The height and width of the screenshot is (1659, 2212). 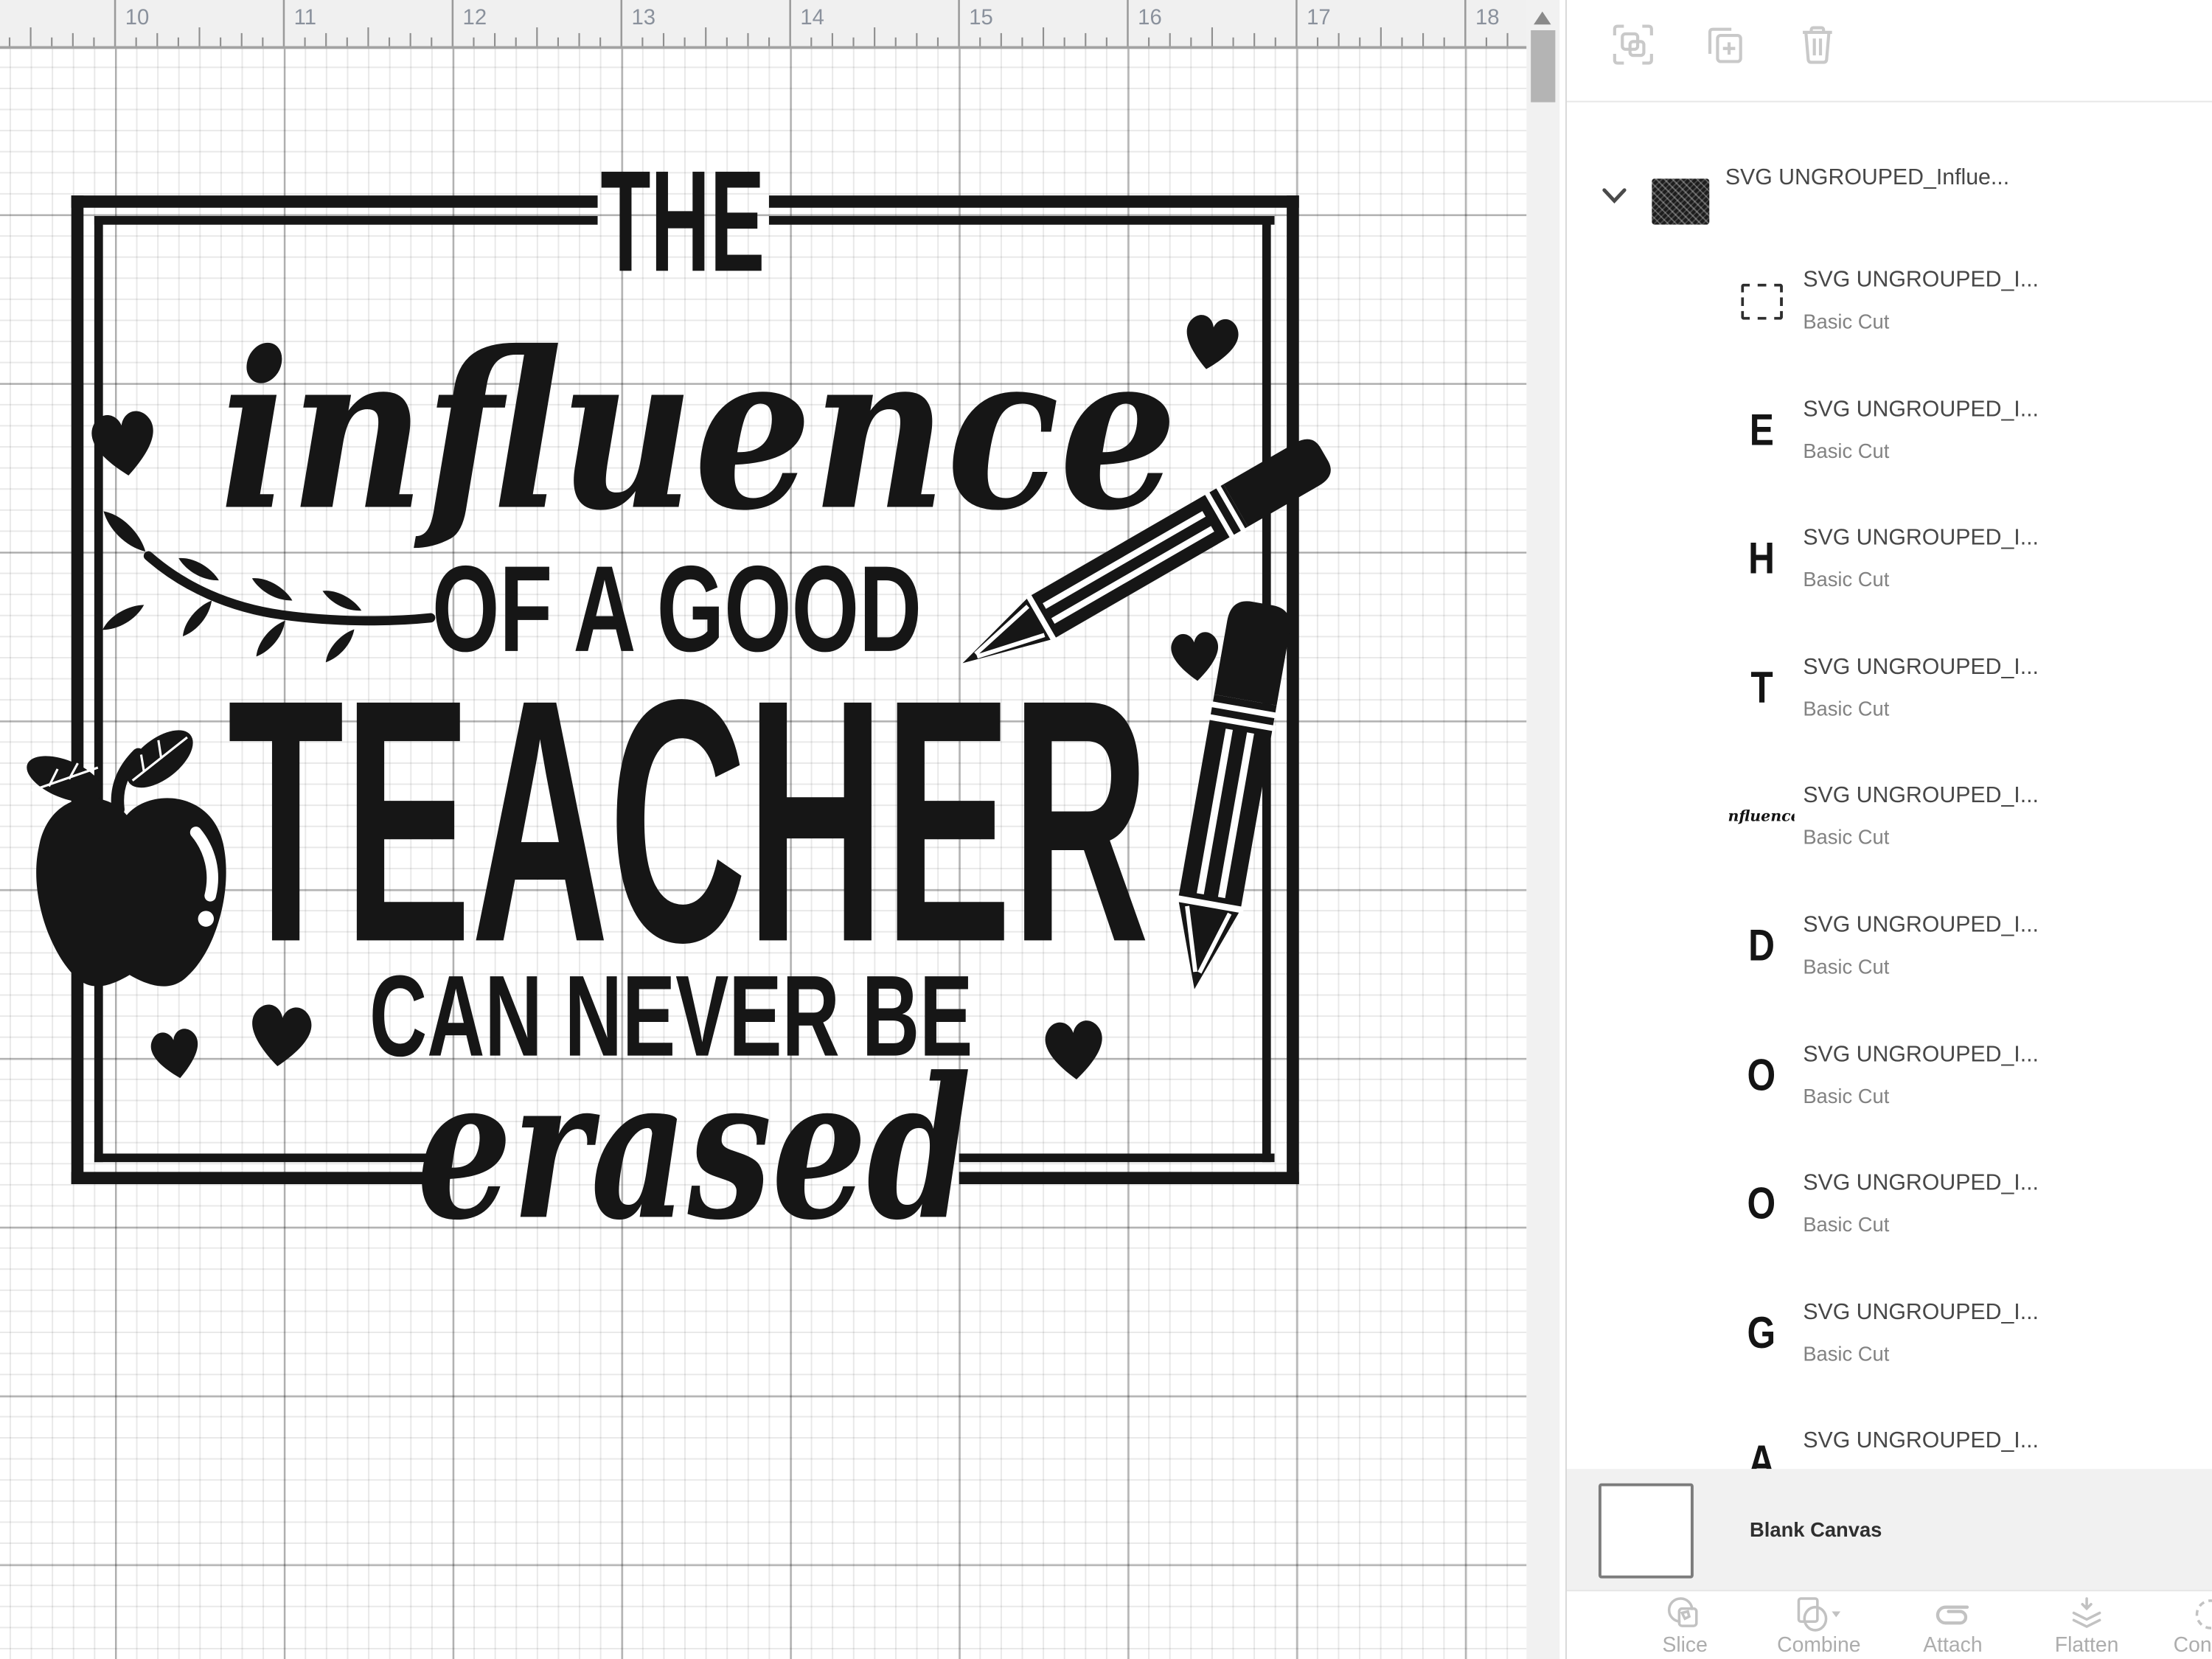 I want to click on flatten-icon, so click(x=2086, y=1613).